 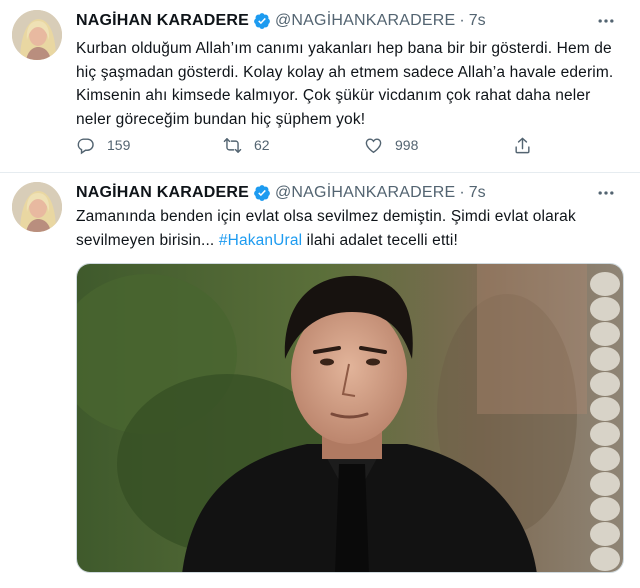 I want to click on tweet-text-part: ilahi adalet tecelli etti!, so click(x=380, y=240).